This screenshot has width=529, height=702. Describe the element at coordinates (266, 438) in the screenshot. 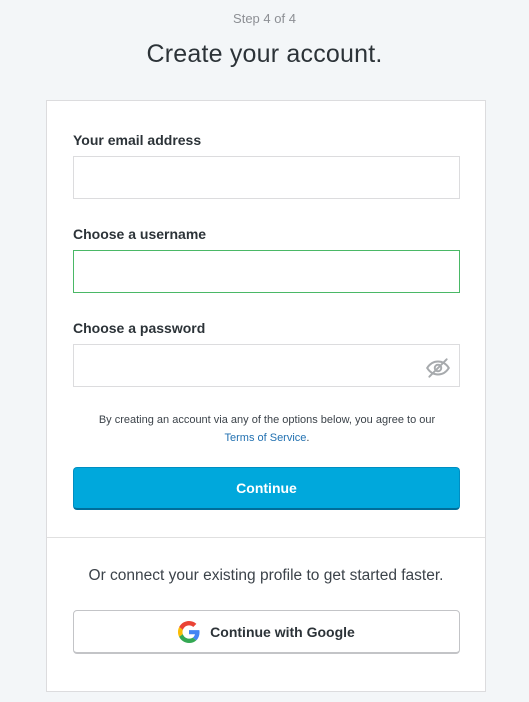

I see `terms-of-service-link: Terms of Service` at that location.